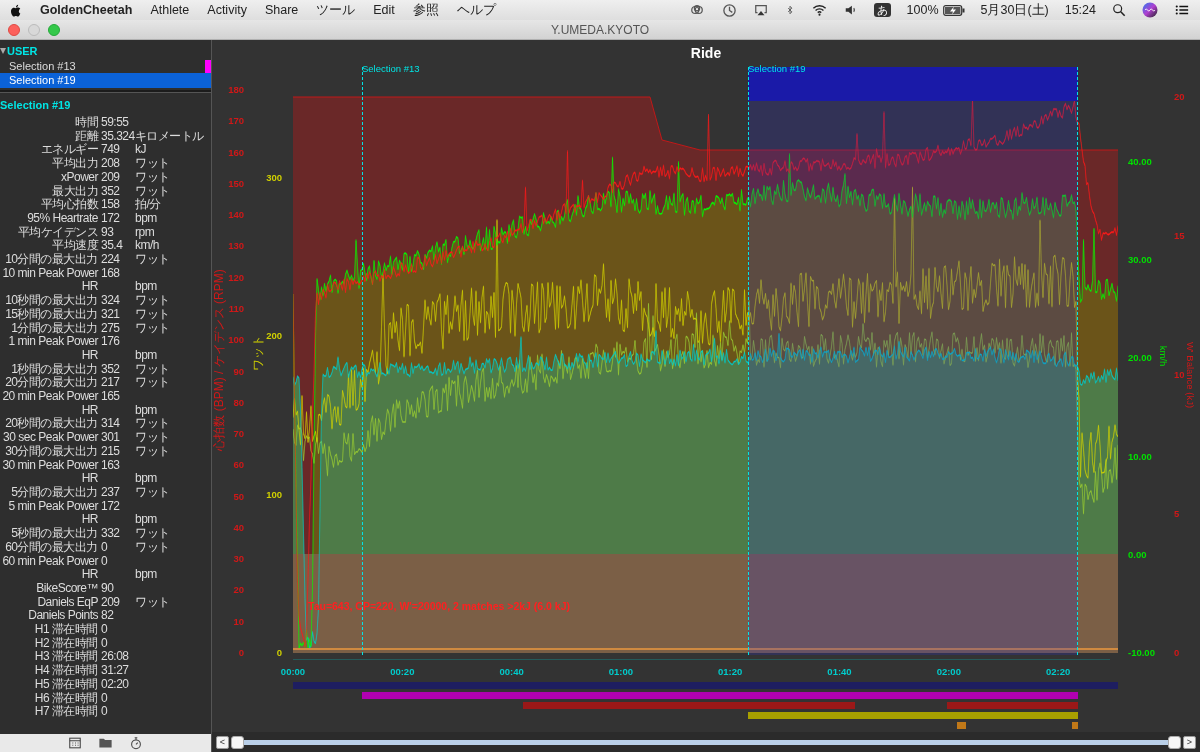  Describe the element at coordinates (66, 698) in the screenshot. I see `metric-label: H6 滞在時間` at that location.